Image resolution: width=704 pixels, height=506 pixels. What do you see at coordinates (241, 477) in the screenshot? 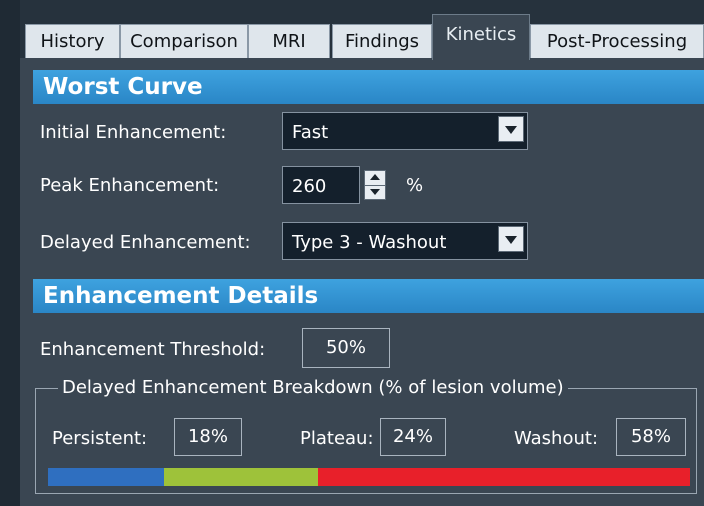
I see `breakdown-segment-plateau` at bounding box center [241, 477].